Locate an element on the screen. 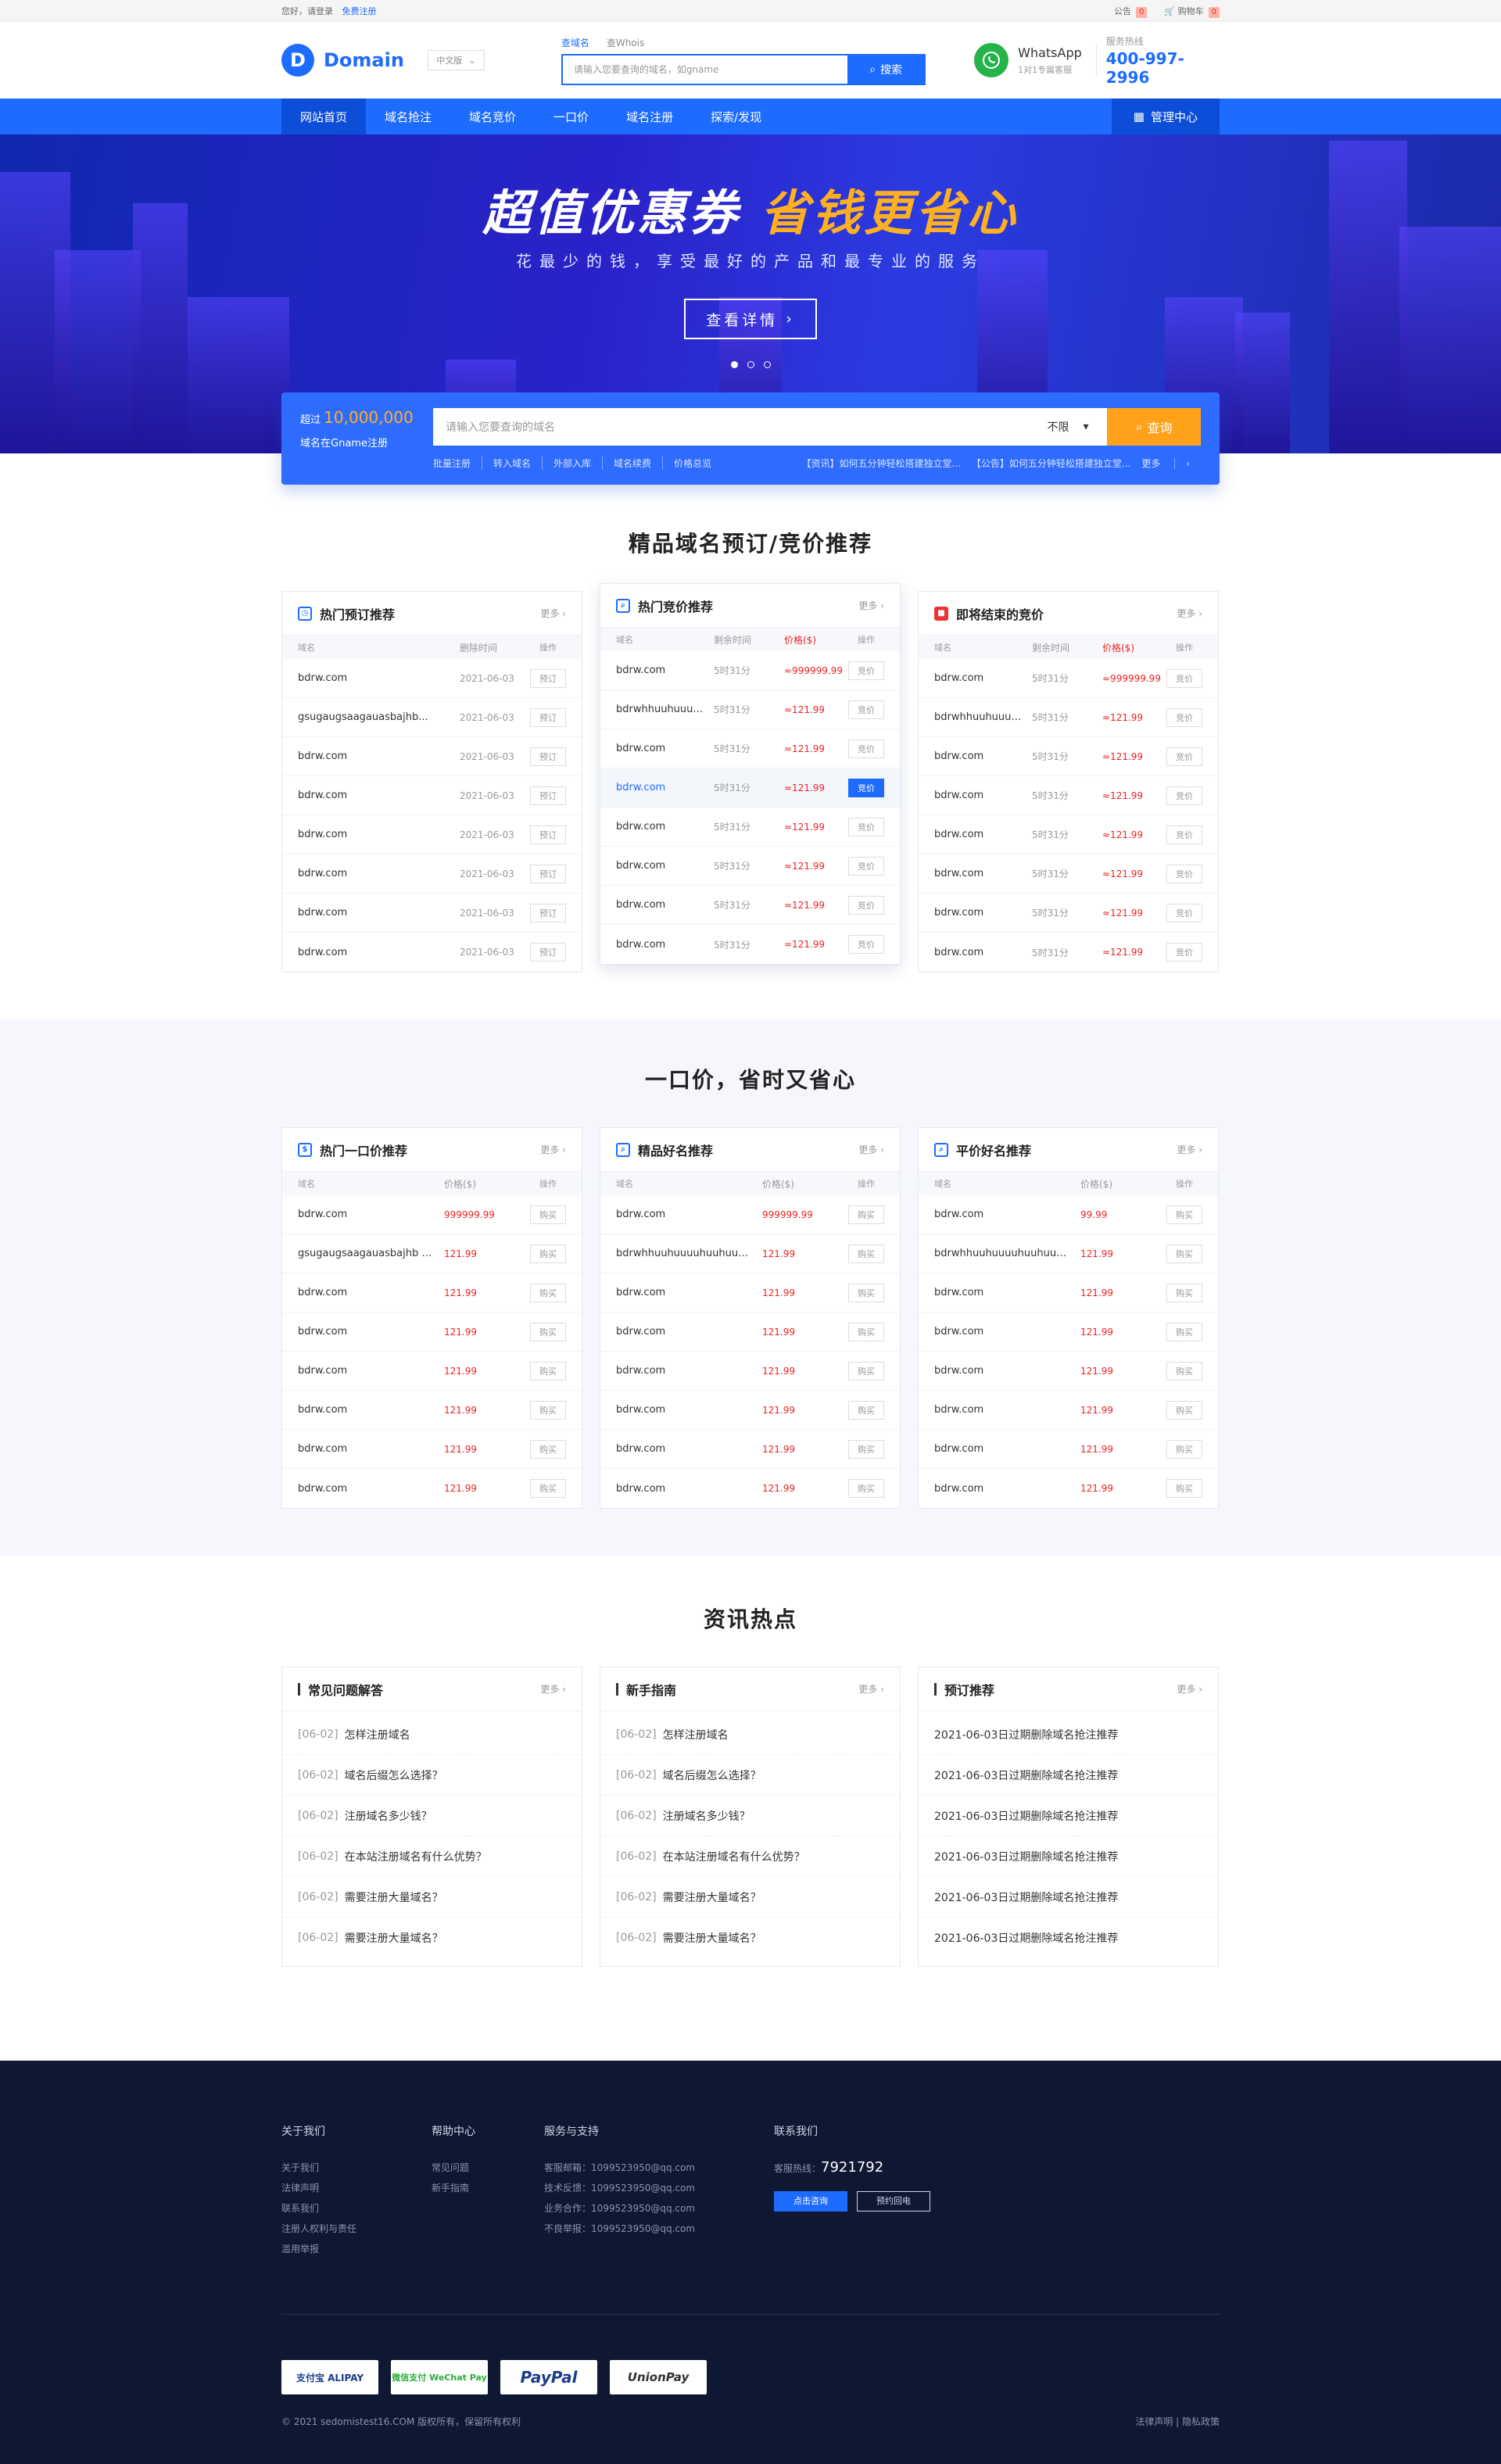 Image resolution: width=1501 pixels, height=2464 pixels. callback-button: 预约回电 is located at coordinates (893, 2201).